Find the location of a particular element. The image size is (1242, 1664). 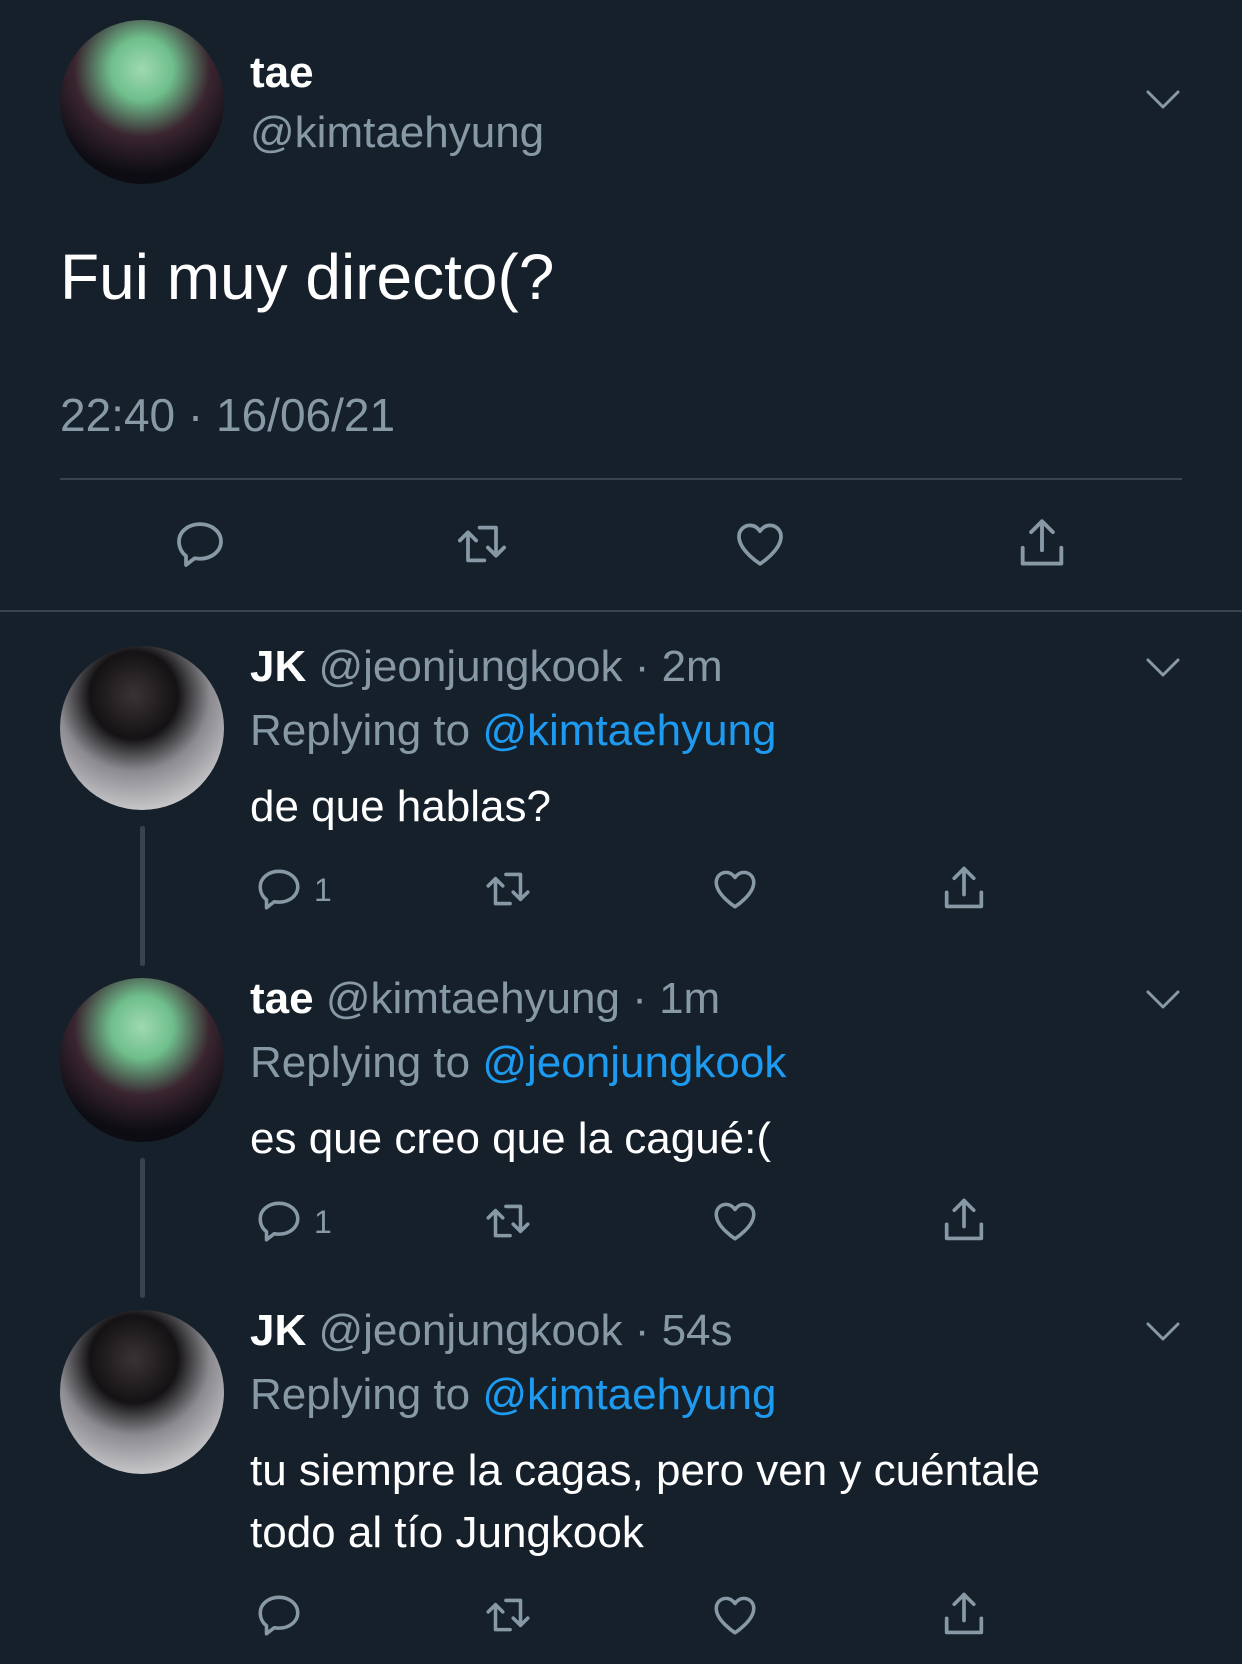

divider is located at coordinates (621, 479).